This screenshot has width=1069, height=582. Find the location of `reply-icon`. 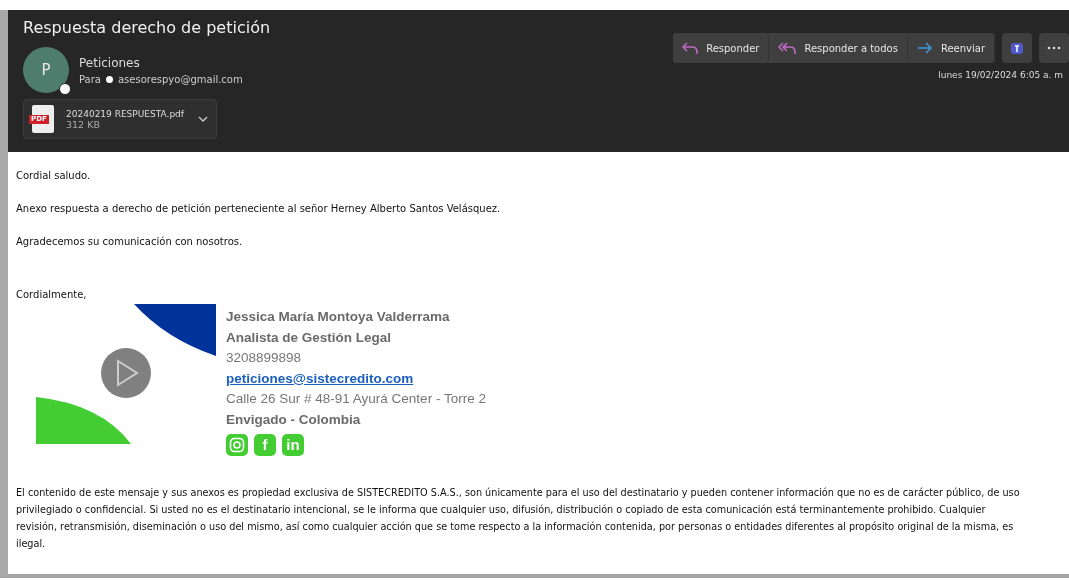

reply-icon is located at coordinates (690, 48).